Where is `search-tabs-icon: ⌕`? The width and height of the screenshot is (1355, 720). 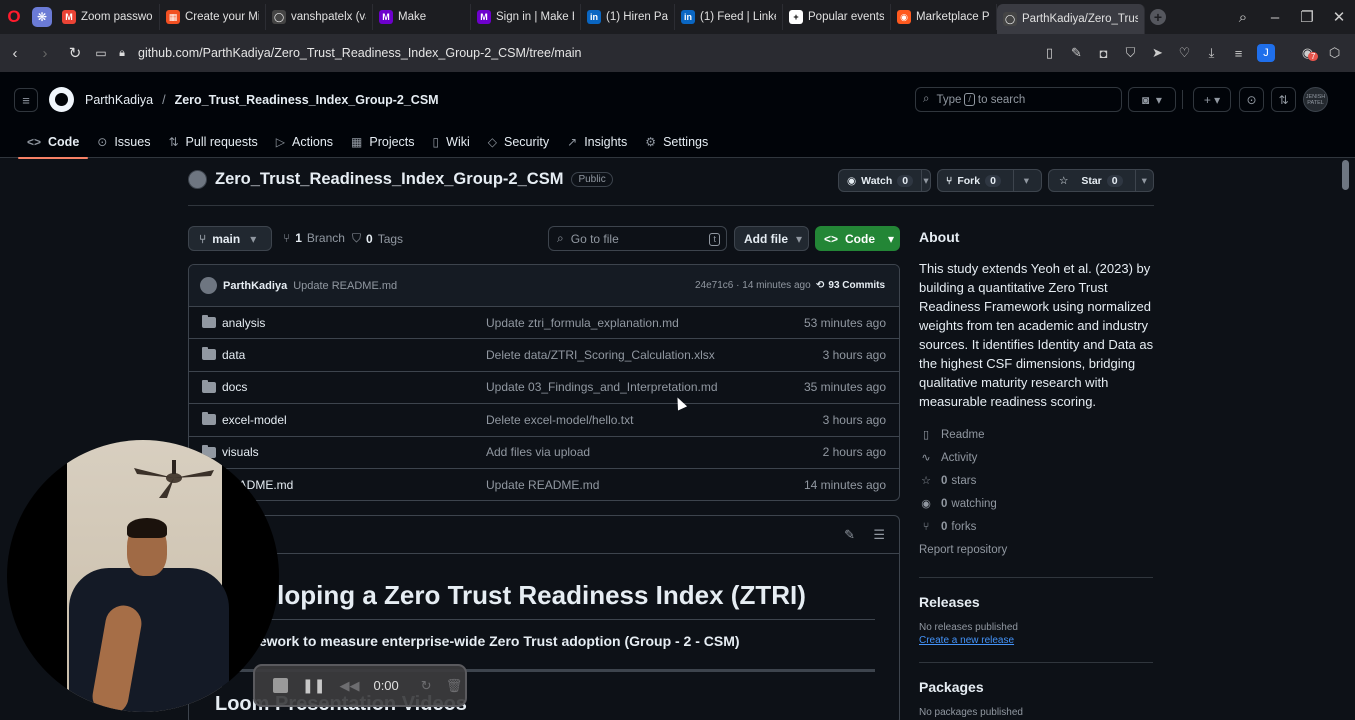 search-tabs-icon: ⌕ is located at coordinates (1243, 17).